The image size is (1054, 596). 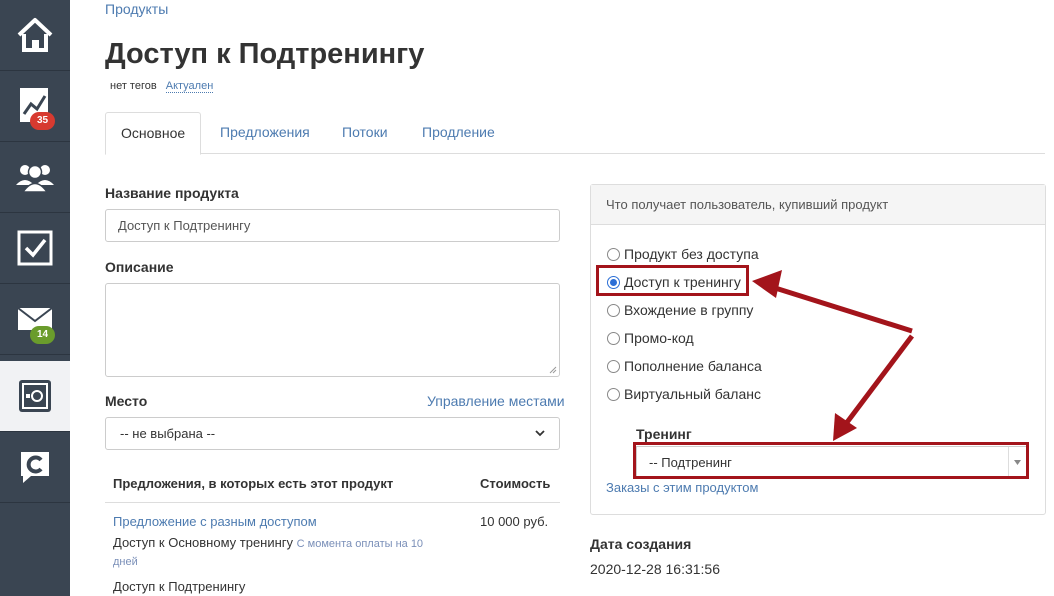 I want to click on chevron-down-icon, so click(x=540, y=433).